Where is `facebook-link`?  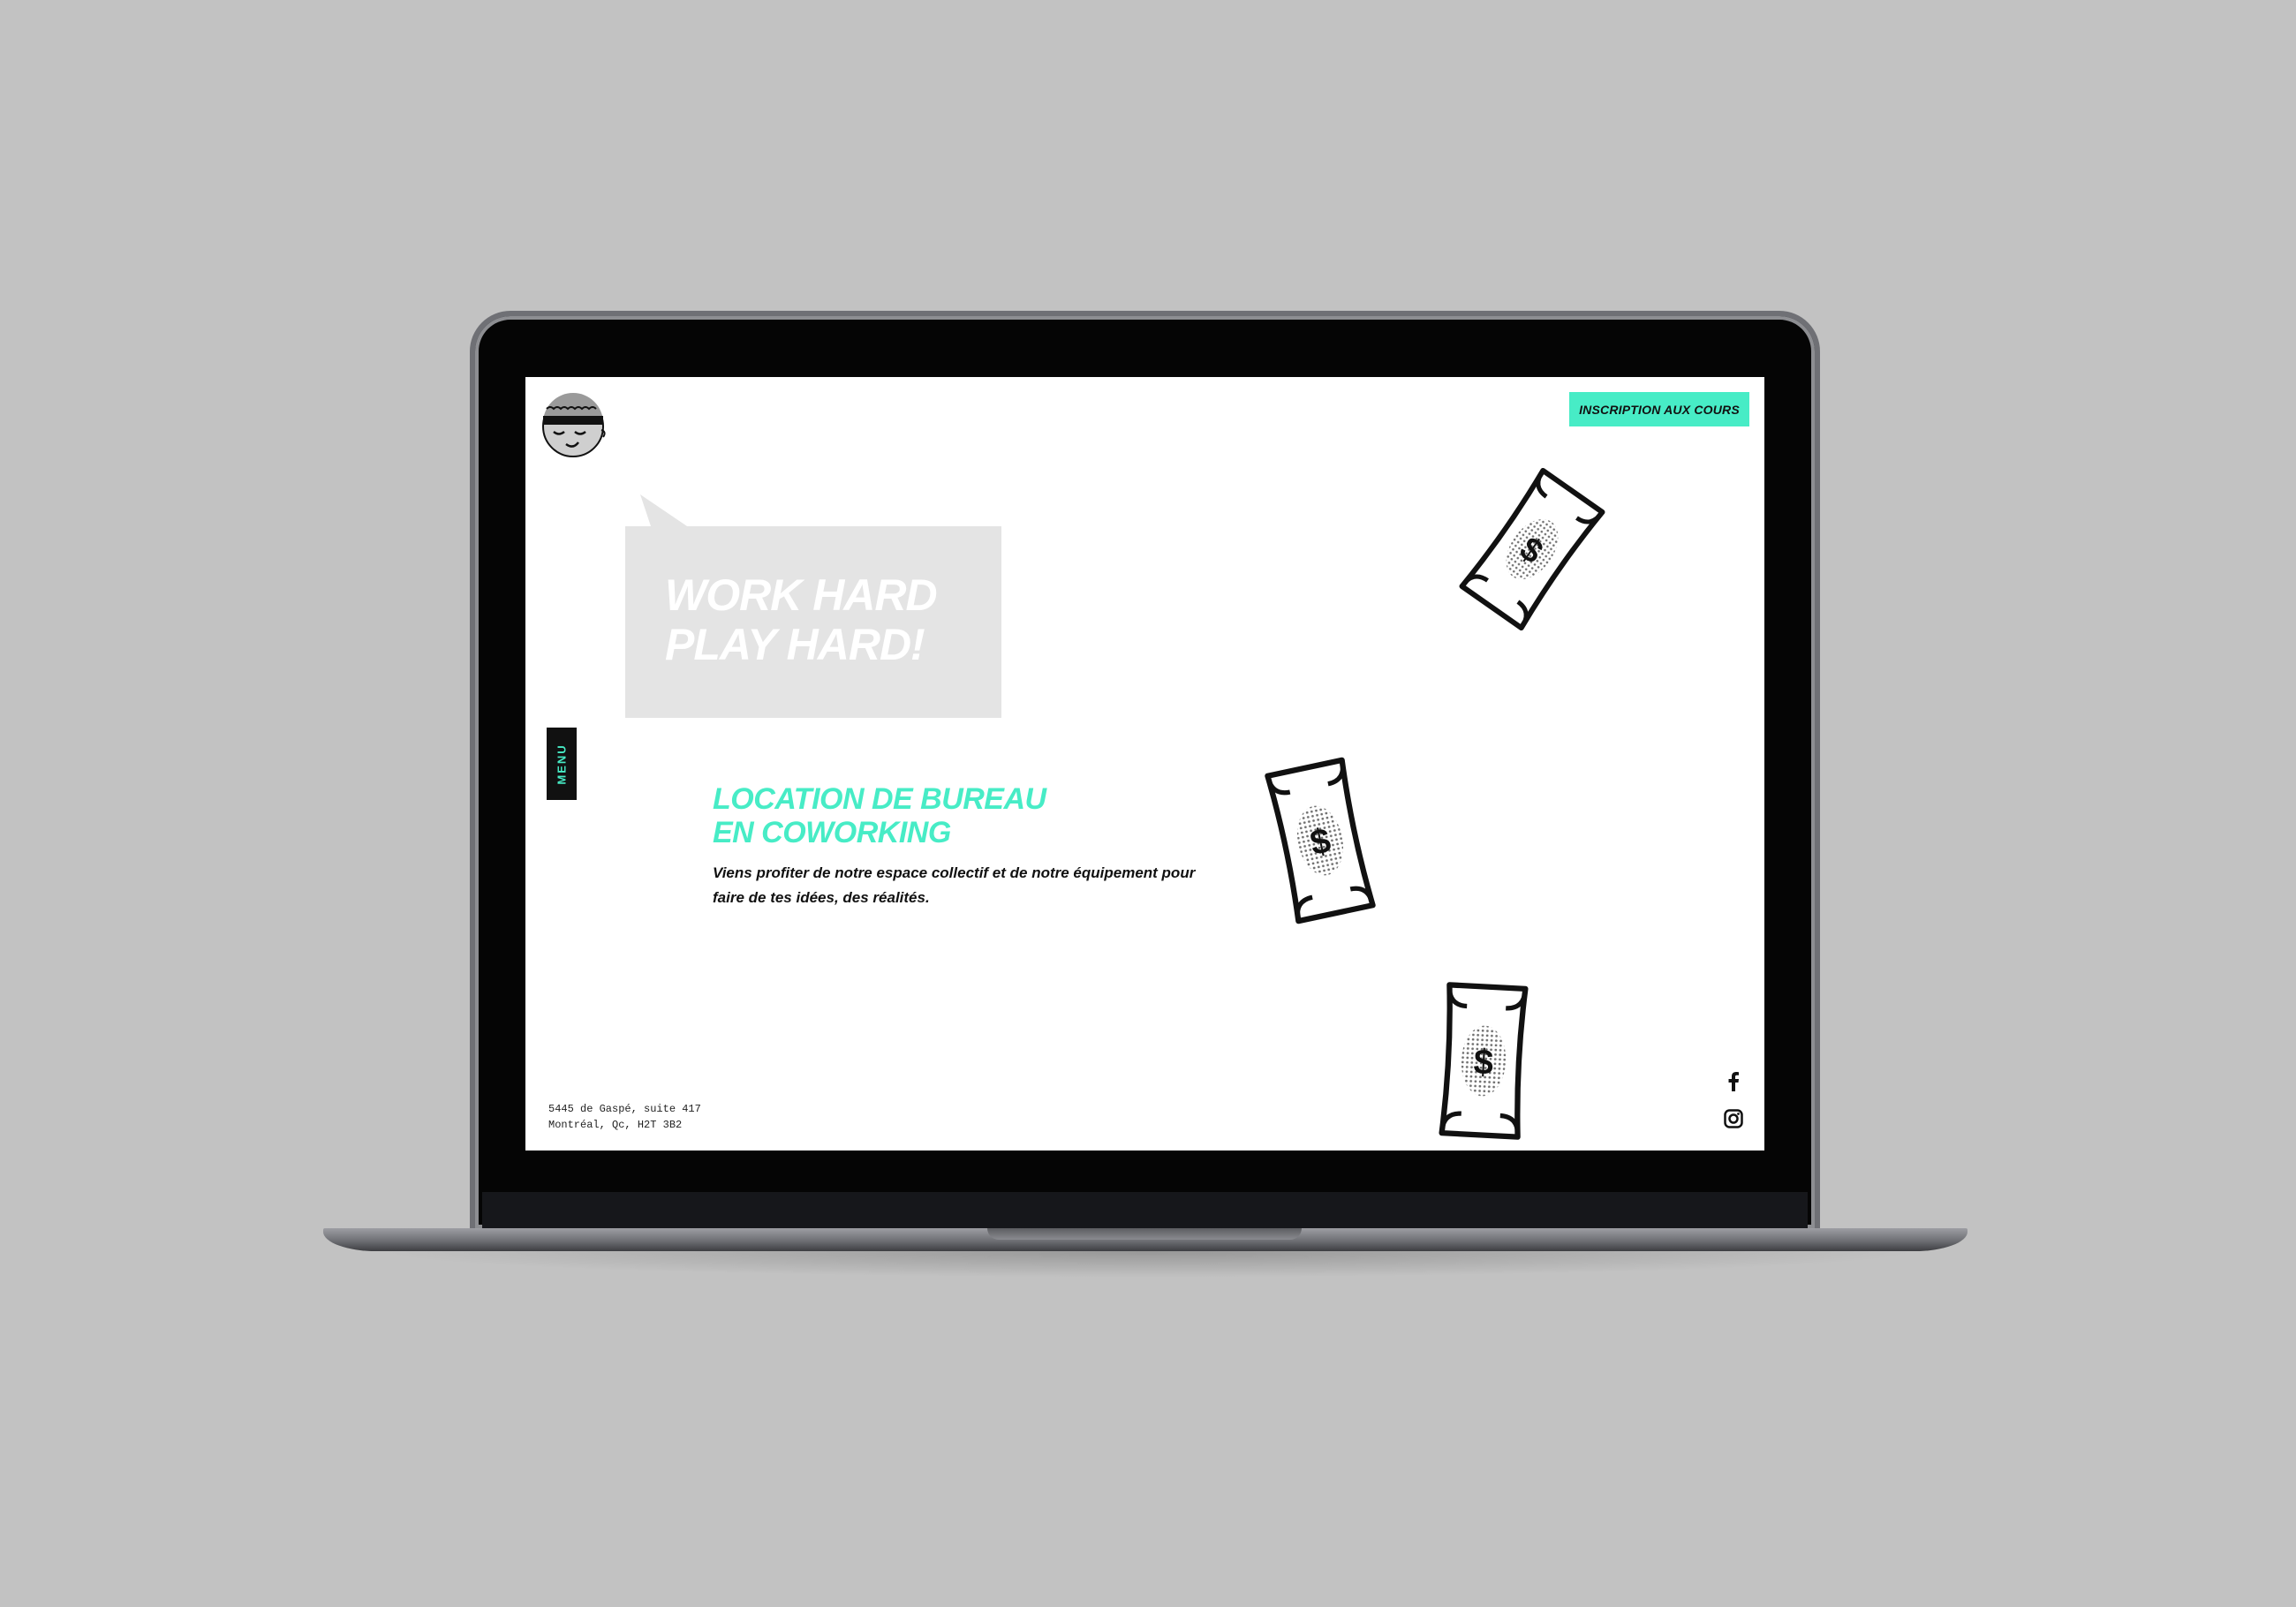
facebook-link is located at coordinates (1734, 1081).